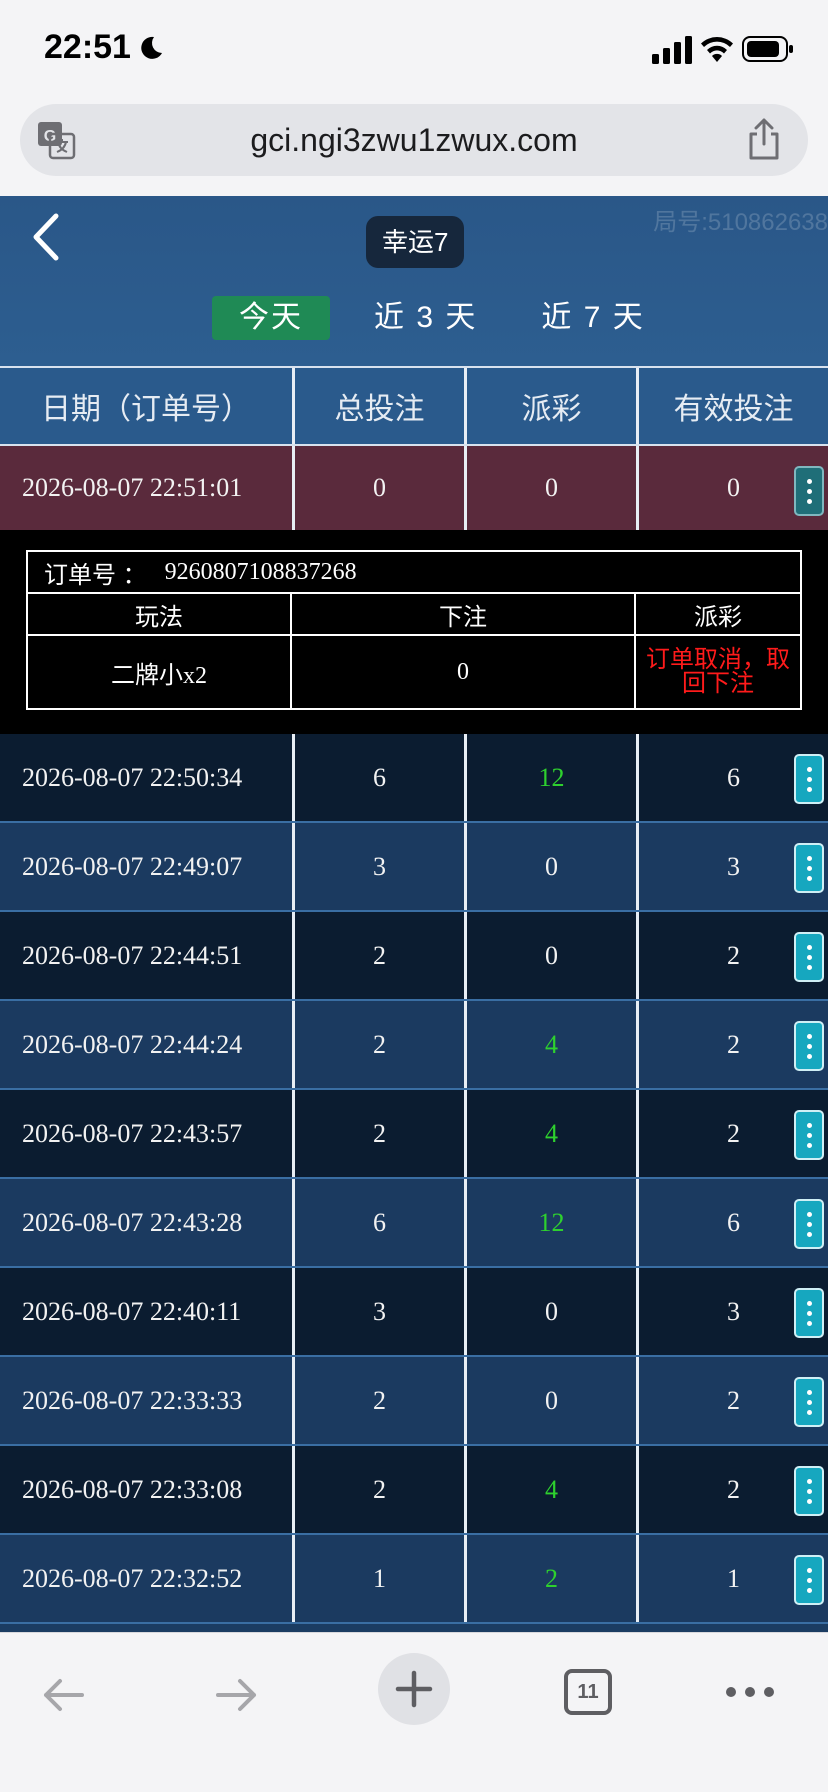 Image resolution: width=828 pixels, height=1792 pixels. I want to click on detail-column-play: 玩法, so click(160, 614).